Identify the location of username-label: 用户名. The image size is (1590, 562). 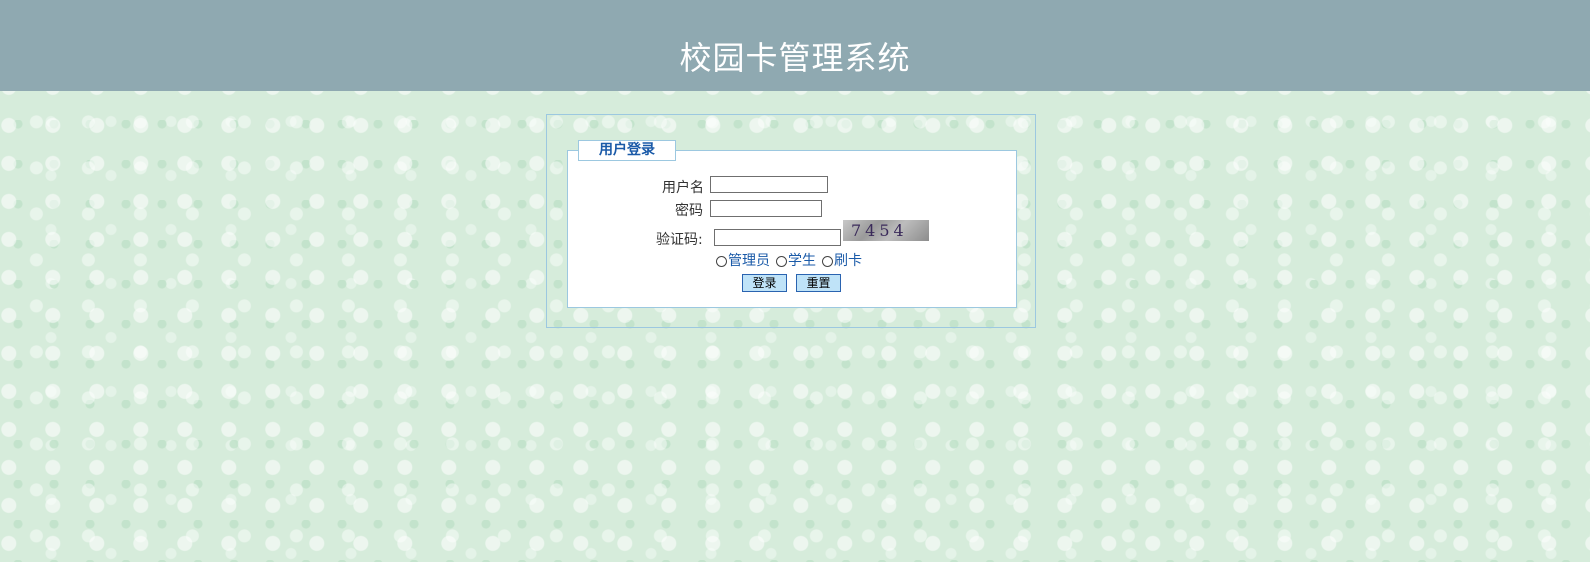
(683, 188).